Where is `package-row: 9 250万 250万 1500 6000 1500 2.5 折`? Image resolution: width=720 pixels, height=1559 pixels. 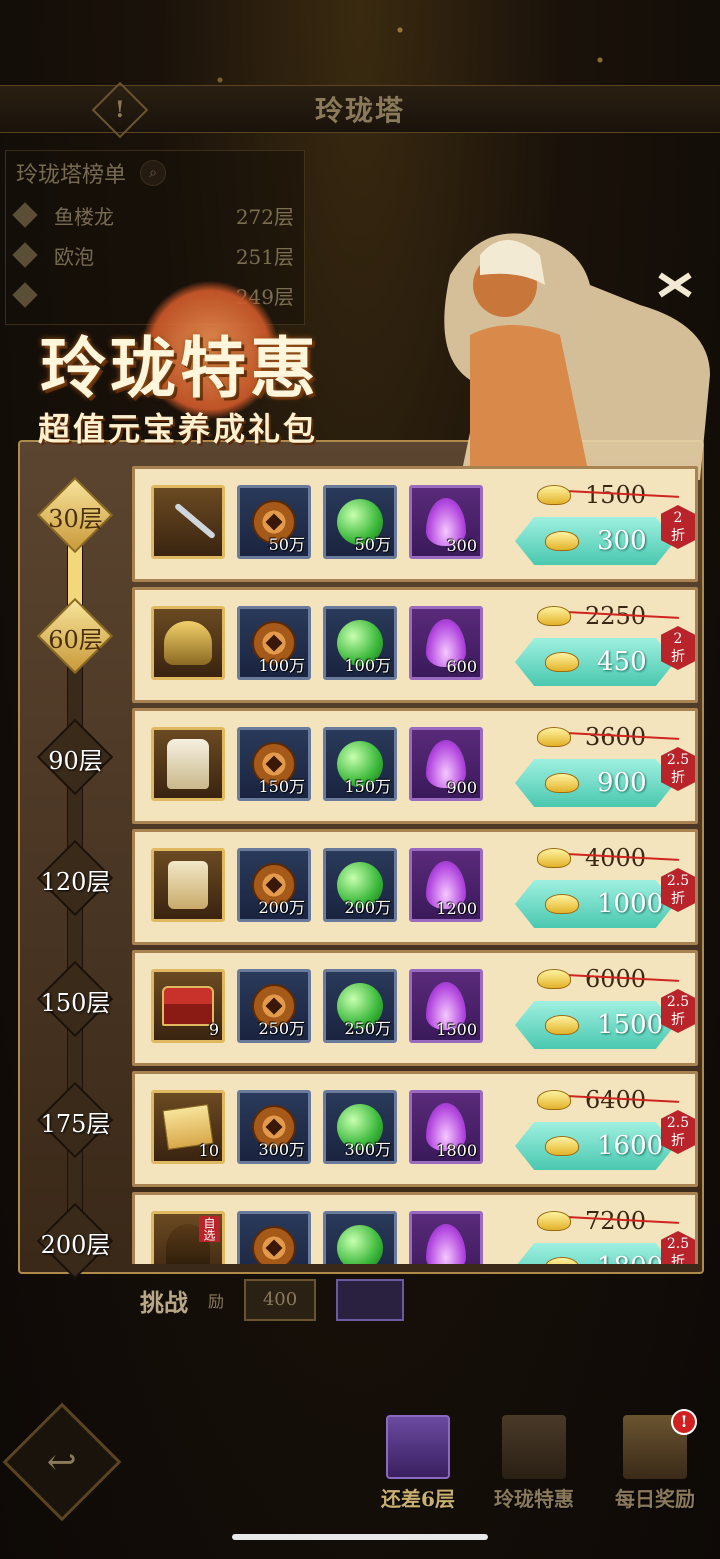
package-row: 9 250万 250万 1500 6000 1500 2.5 折 is located at coordinates (415, 1008).